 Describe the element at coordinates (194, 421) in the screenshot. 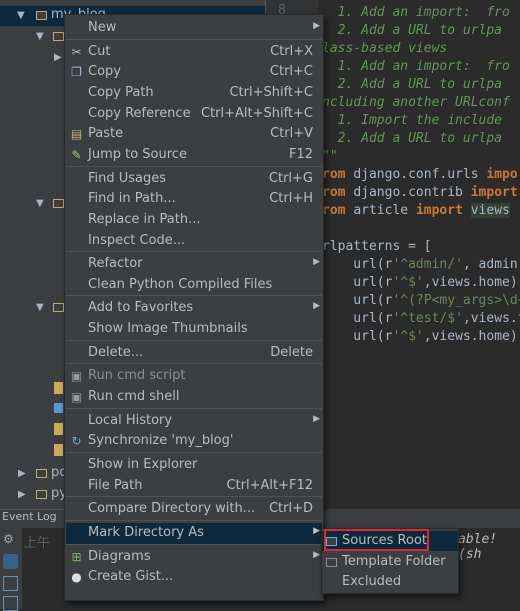

I see `menu-item-local-history: Local History ▶` at that location.